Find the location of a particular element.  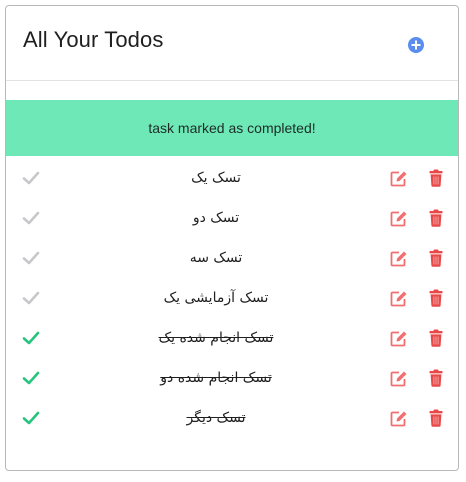

todo-item: تسک سه is located at coordinates (232, 258).